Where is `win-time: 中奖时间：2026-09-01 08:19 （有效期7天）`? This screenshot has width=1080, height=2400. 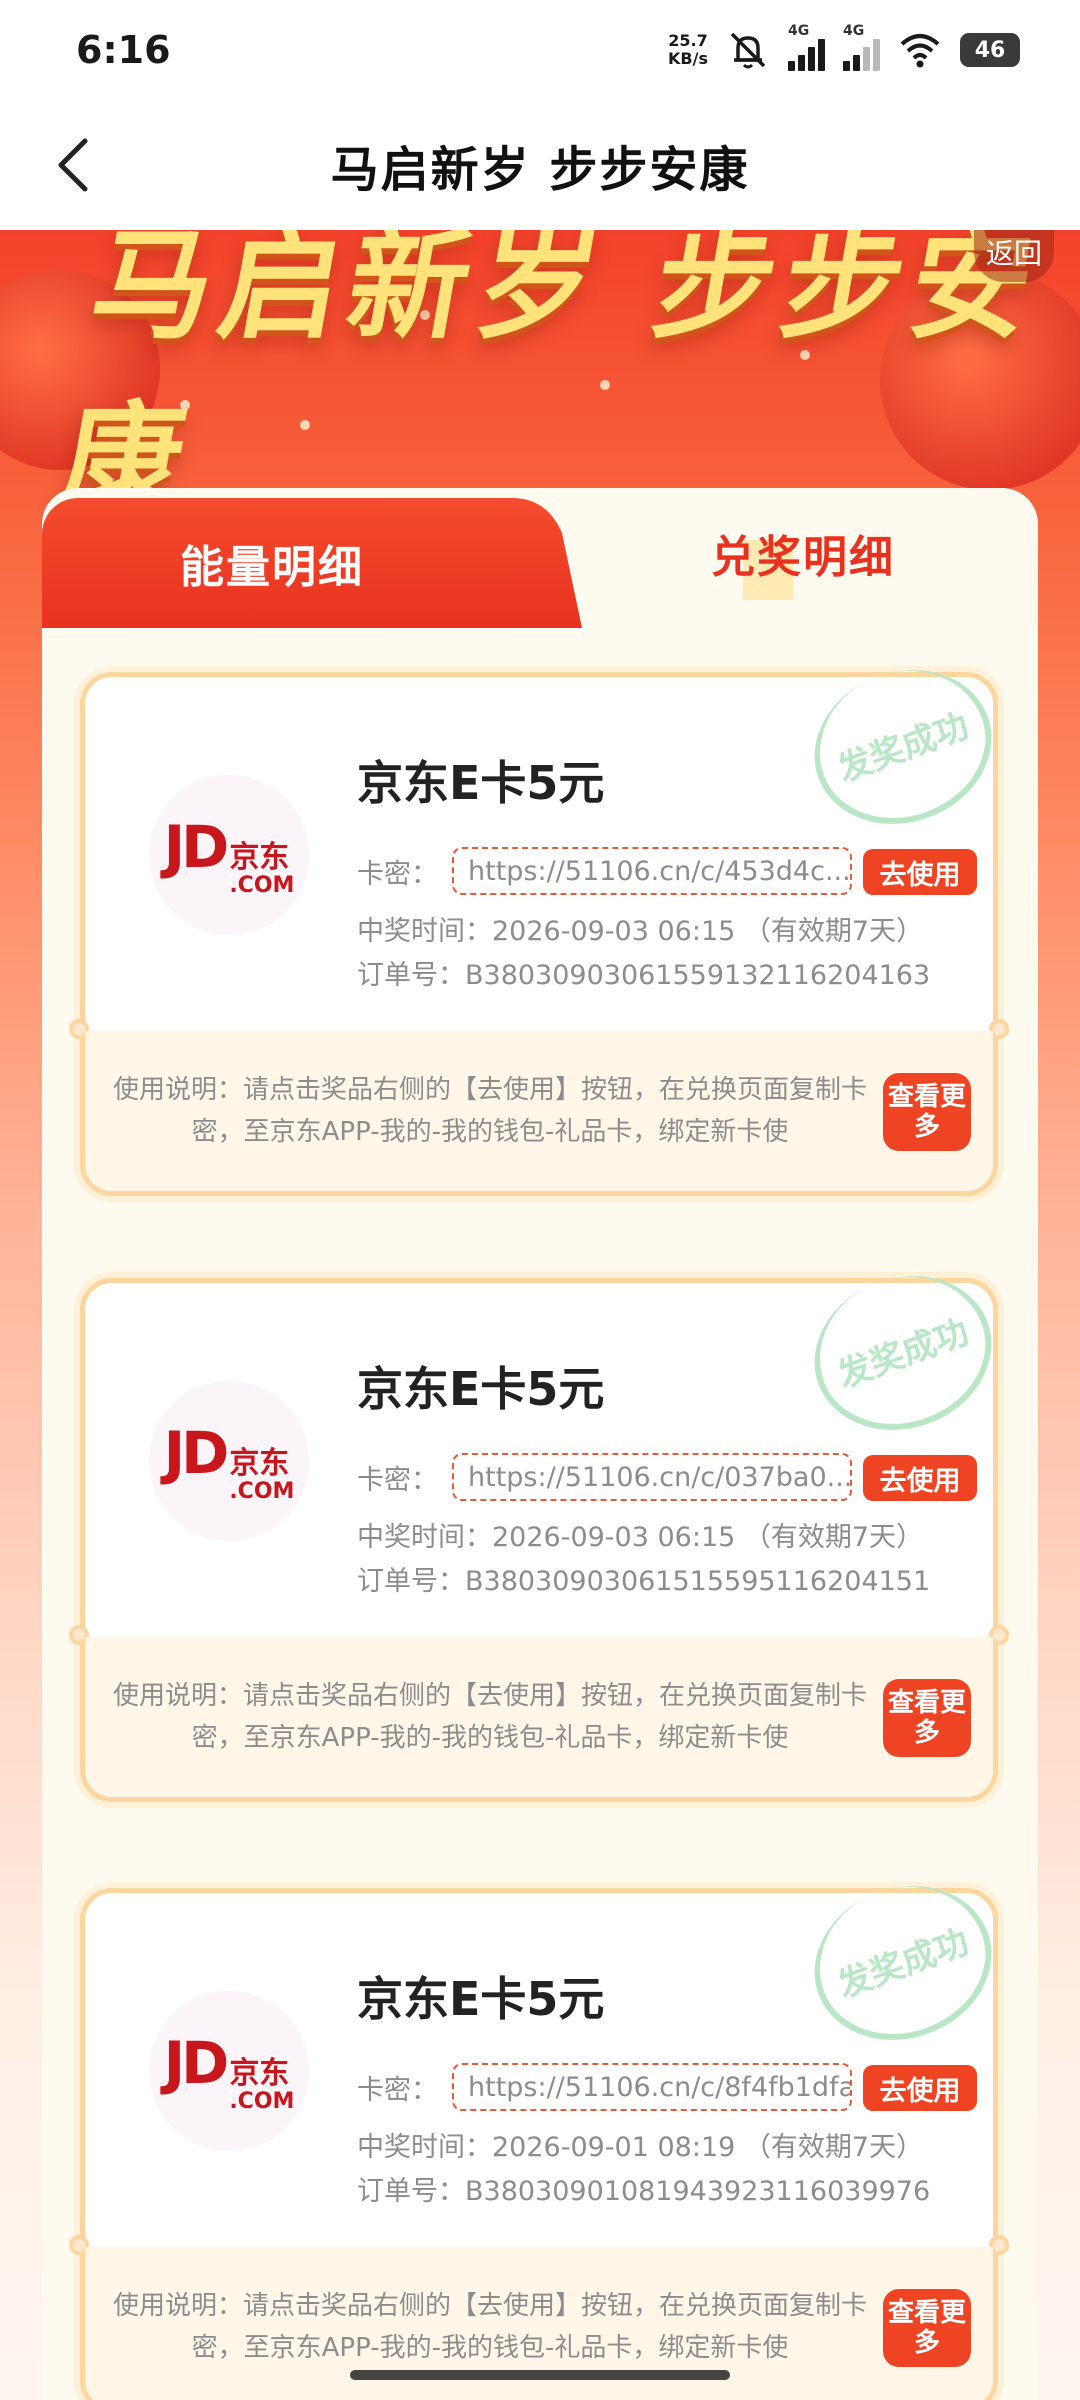
win-time: 中奖时间：2026-09-01 08:19 （有效期7天） is located at coordinates (640, 2147).